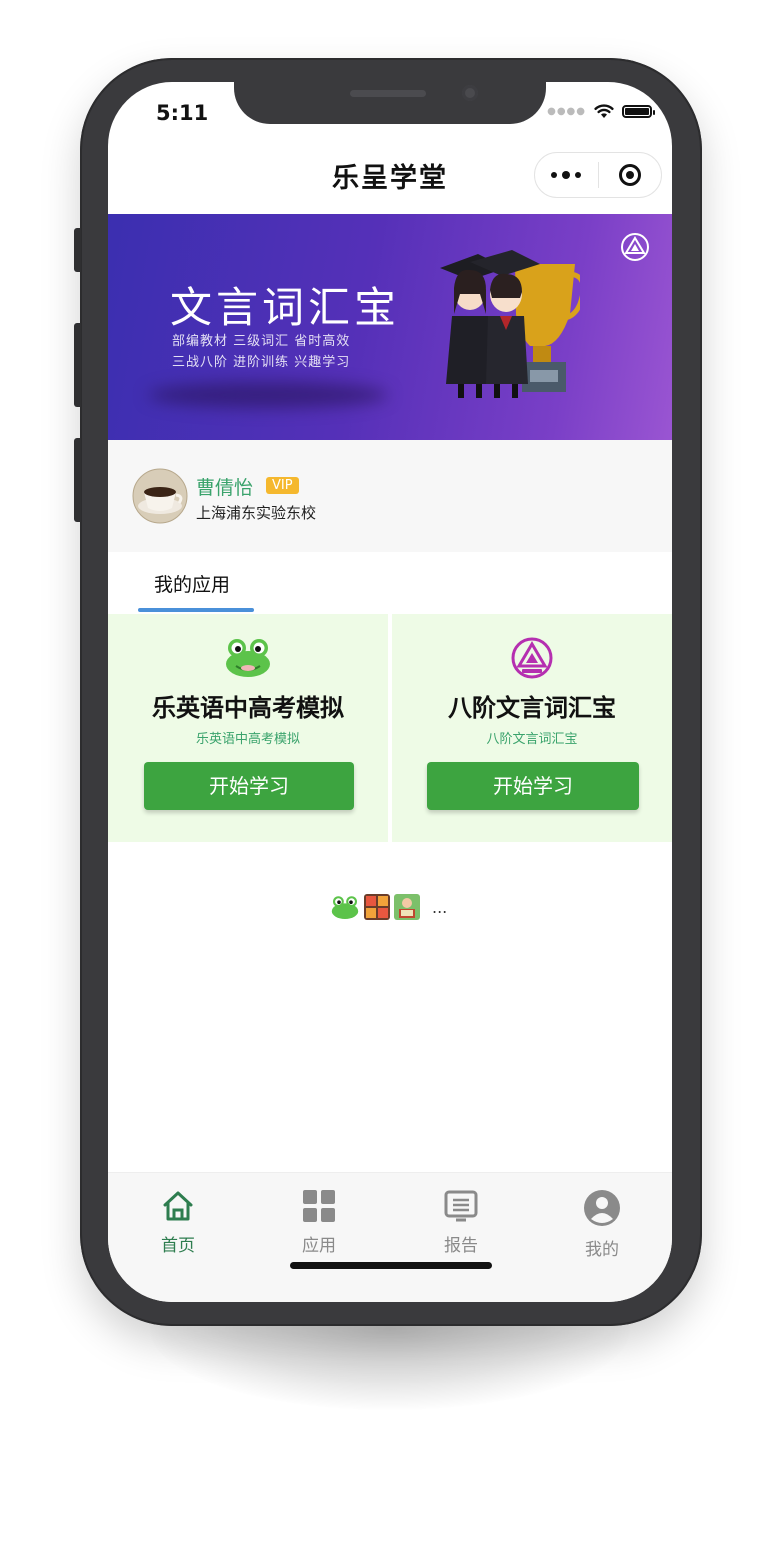 This screenshot has height=1556, width=772. Describe the element at coordinates (470, 93) in the screenshot. I see `front-camera` at that location.